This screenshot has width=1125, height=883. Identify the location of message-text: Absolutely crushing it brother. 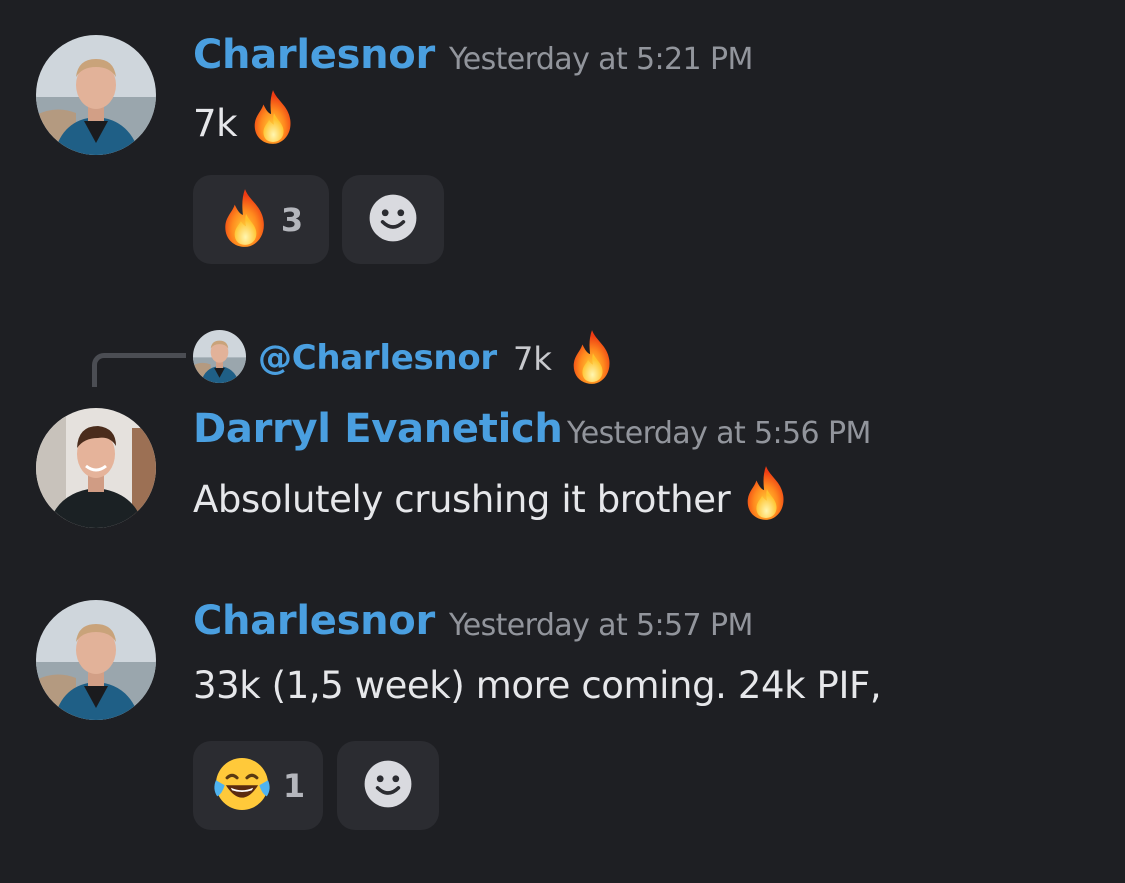
(491, 501).